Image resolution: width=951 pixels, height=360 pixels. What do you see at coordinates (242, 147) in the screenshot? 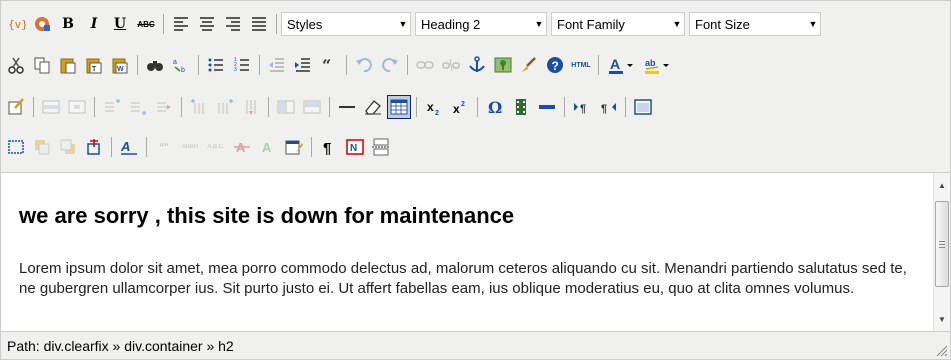
I see `deletion-button: A` at bounding box center [242, 147].